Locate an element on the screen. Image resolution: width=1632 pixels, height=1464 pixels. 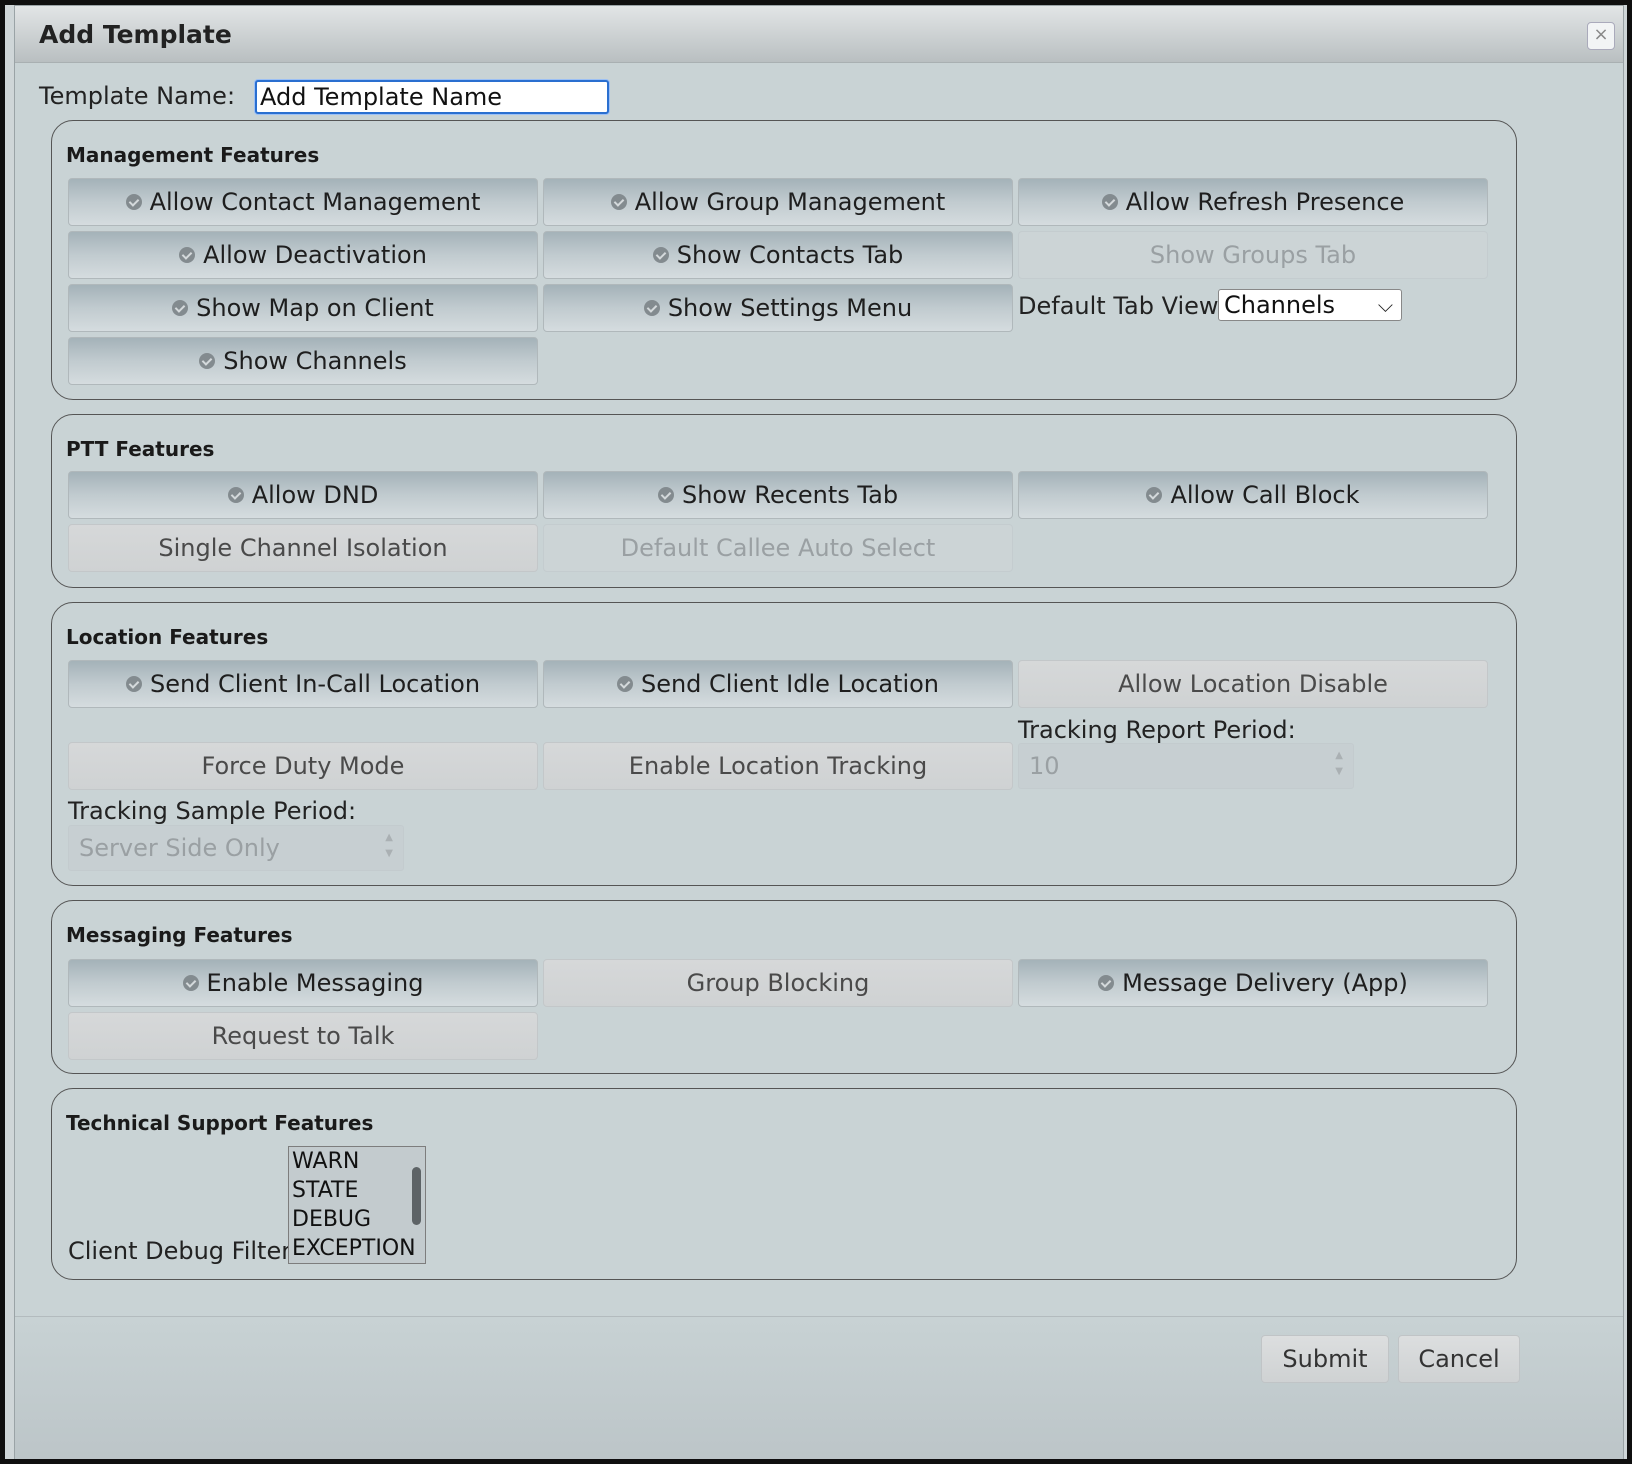
toggle-label: Single Channel Isolation is located at coordinates (303, 548).